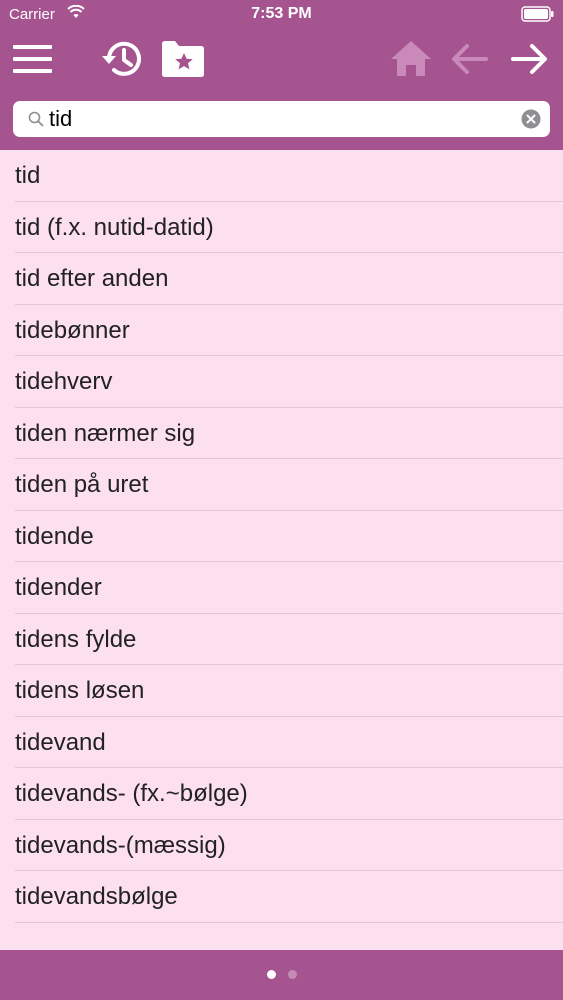 This screenshot has height=1000, width=563. Describe the element at coordinates (281, 691) in the screenshot. I see `result-item: tidens løsen` at that location.